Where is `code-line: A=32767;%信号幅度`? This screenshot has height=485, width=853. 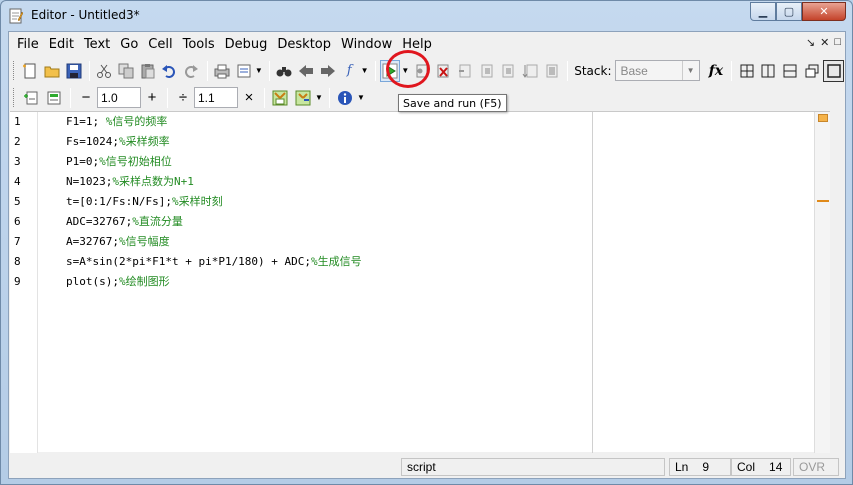
code-line: A=32767;%信号幅度 is located at coordinates (214, 242).